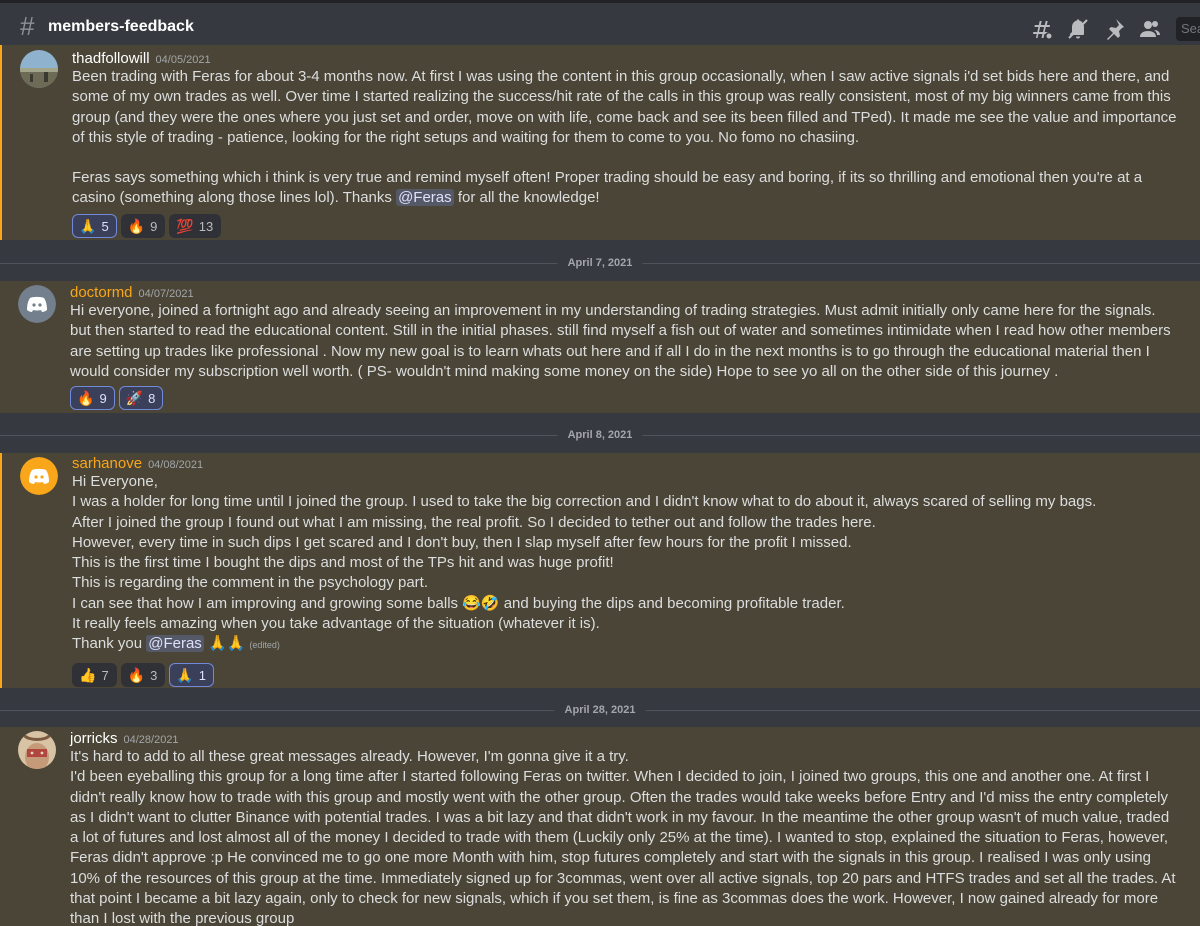 Image resolution: width=1200 pixels, height=926 pixels. Describe the element at coordinates (1188, 29) in the screenshot. I see `search-input: Search` at that location.